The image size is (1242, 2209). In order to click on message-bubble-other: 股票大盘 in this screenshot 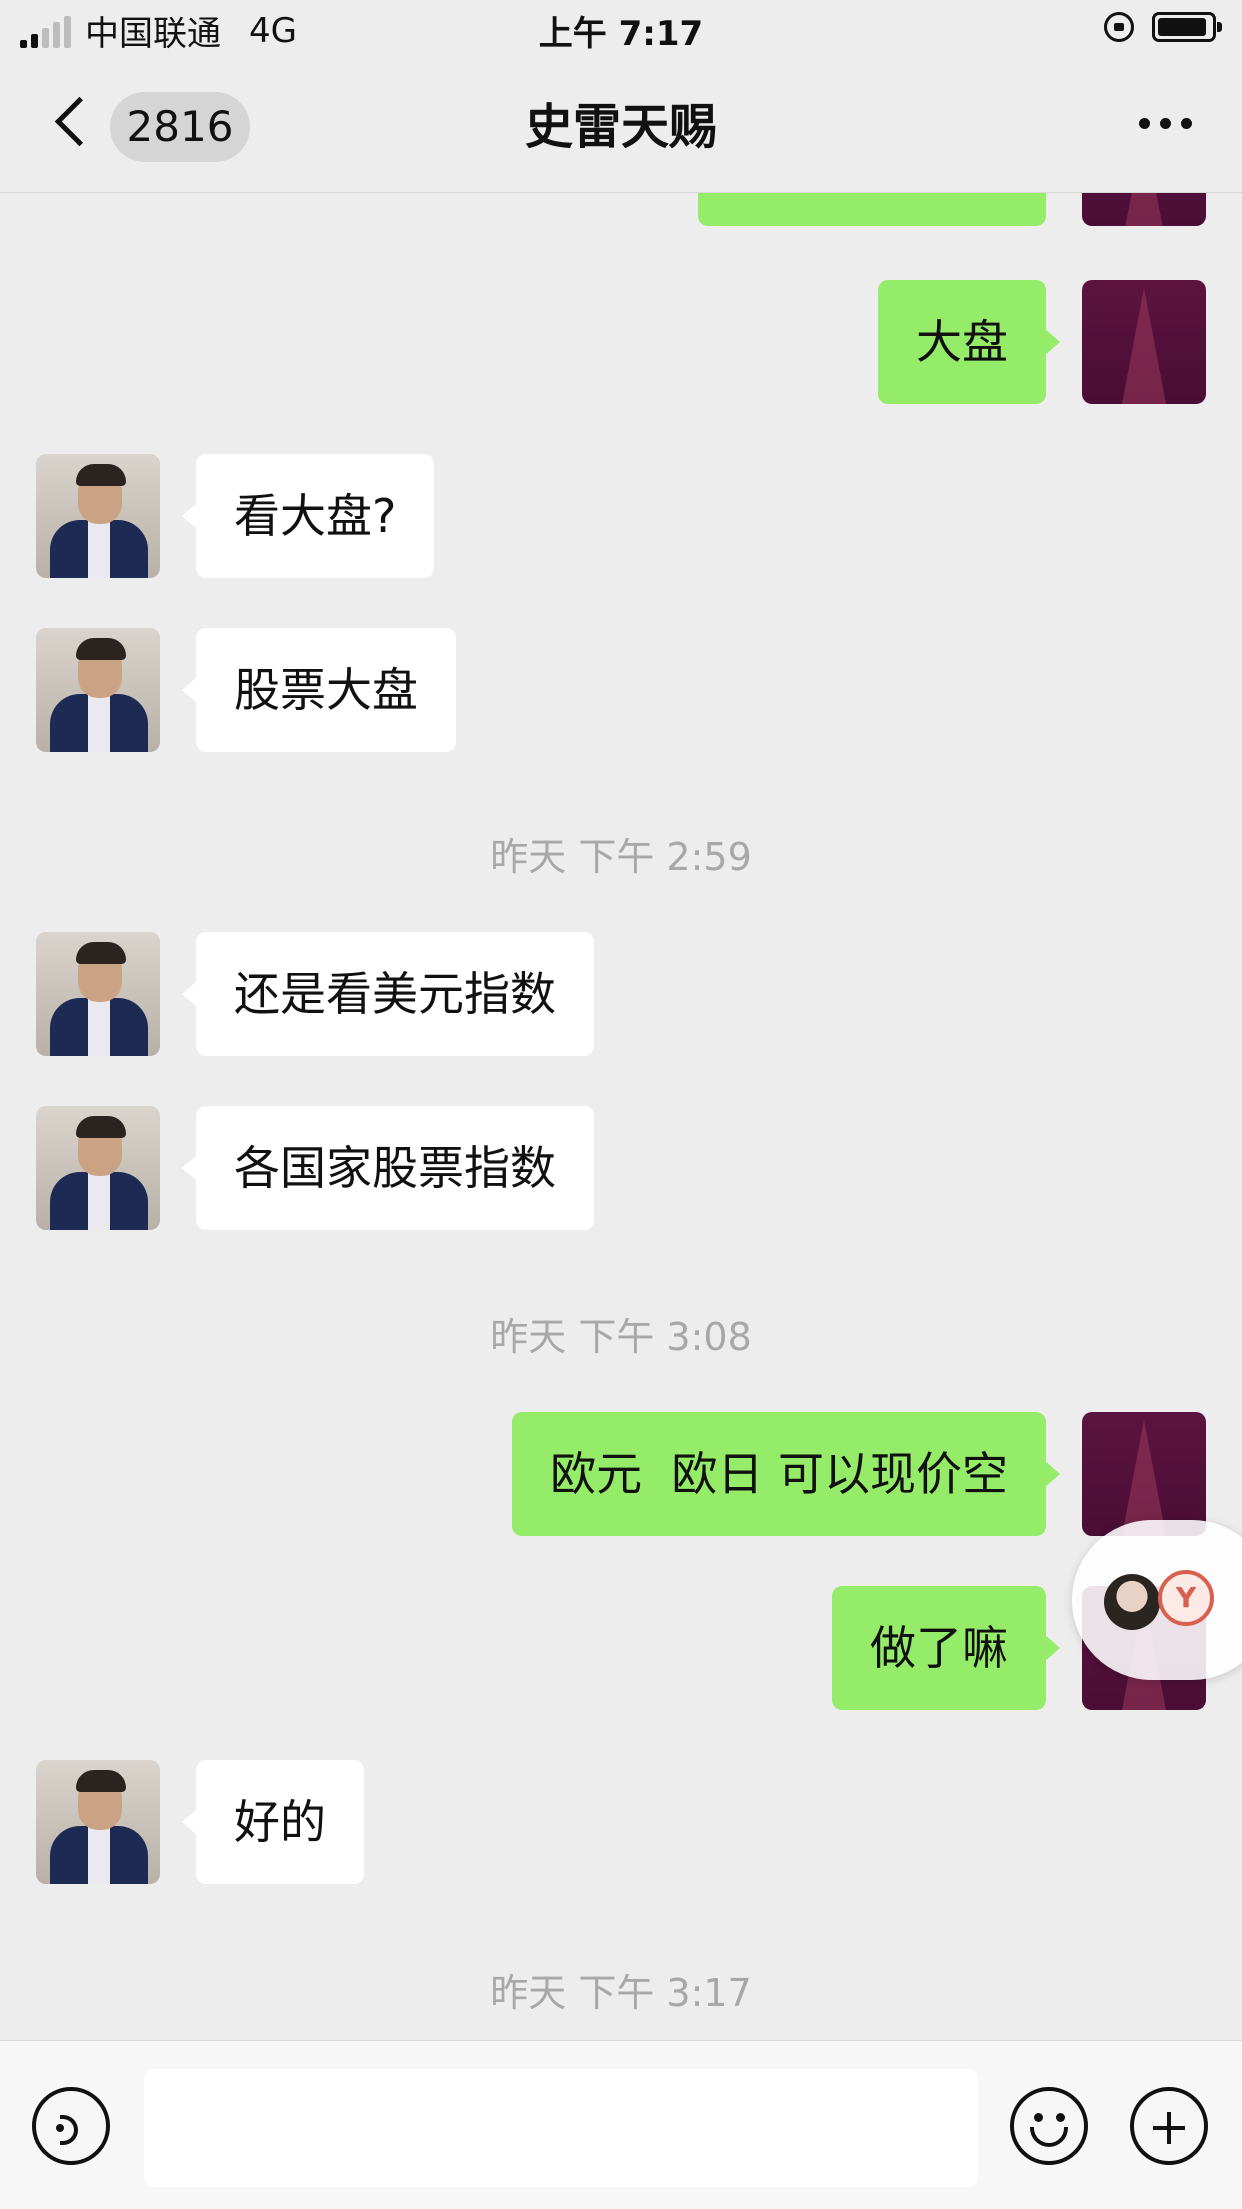, I will do `click(319, 690)`.